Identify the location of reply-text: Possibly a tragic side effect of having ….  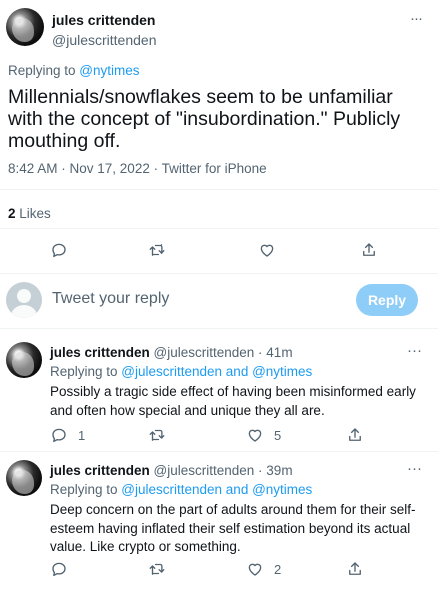
(233, 401).